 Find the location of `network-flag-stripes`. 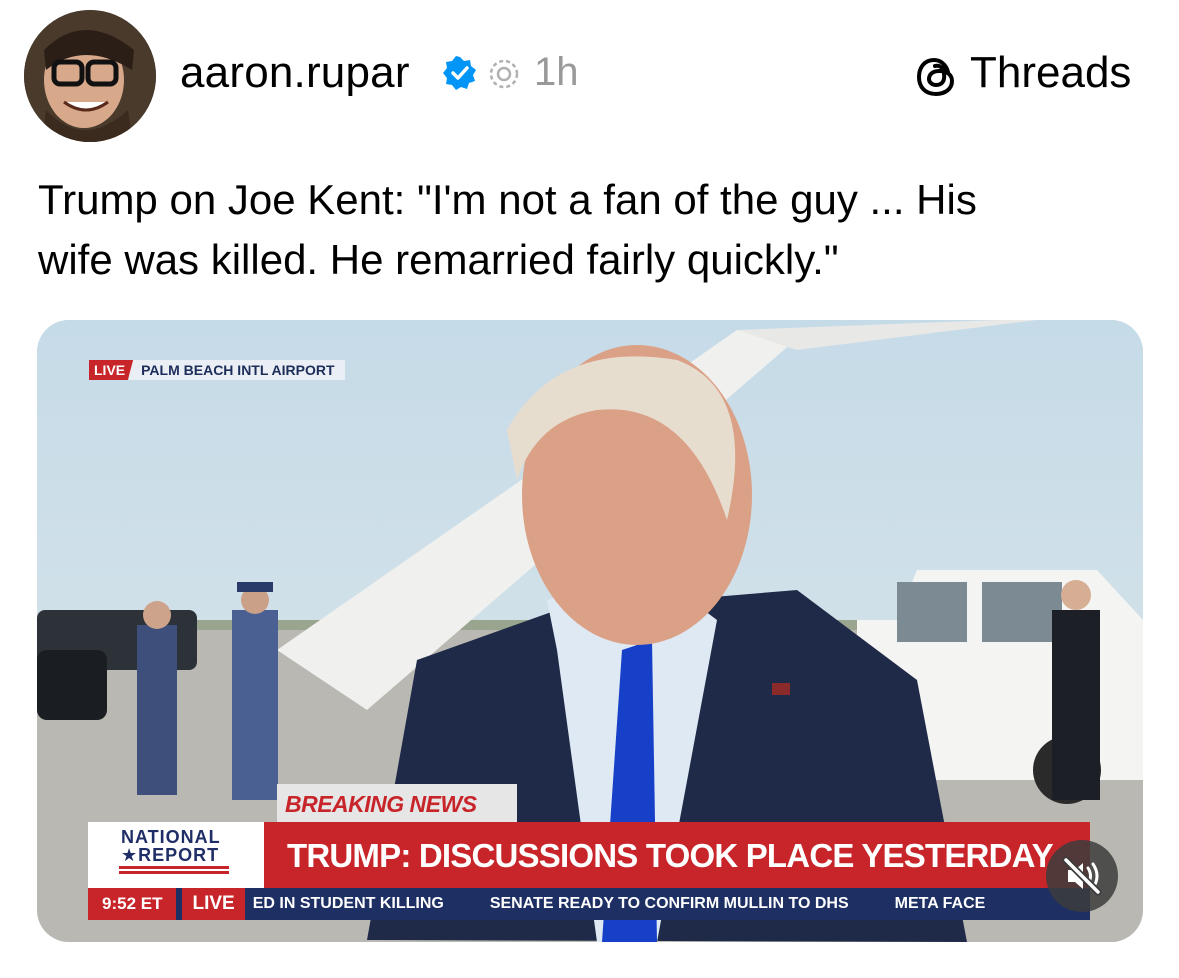

network-flag-stripes is located at coordinates (174, 871).